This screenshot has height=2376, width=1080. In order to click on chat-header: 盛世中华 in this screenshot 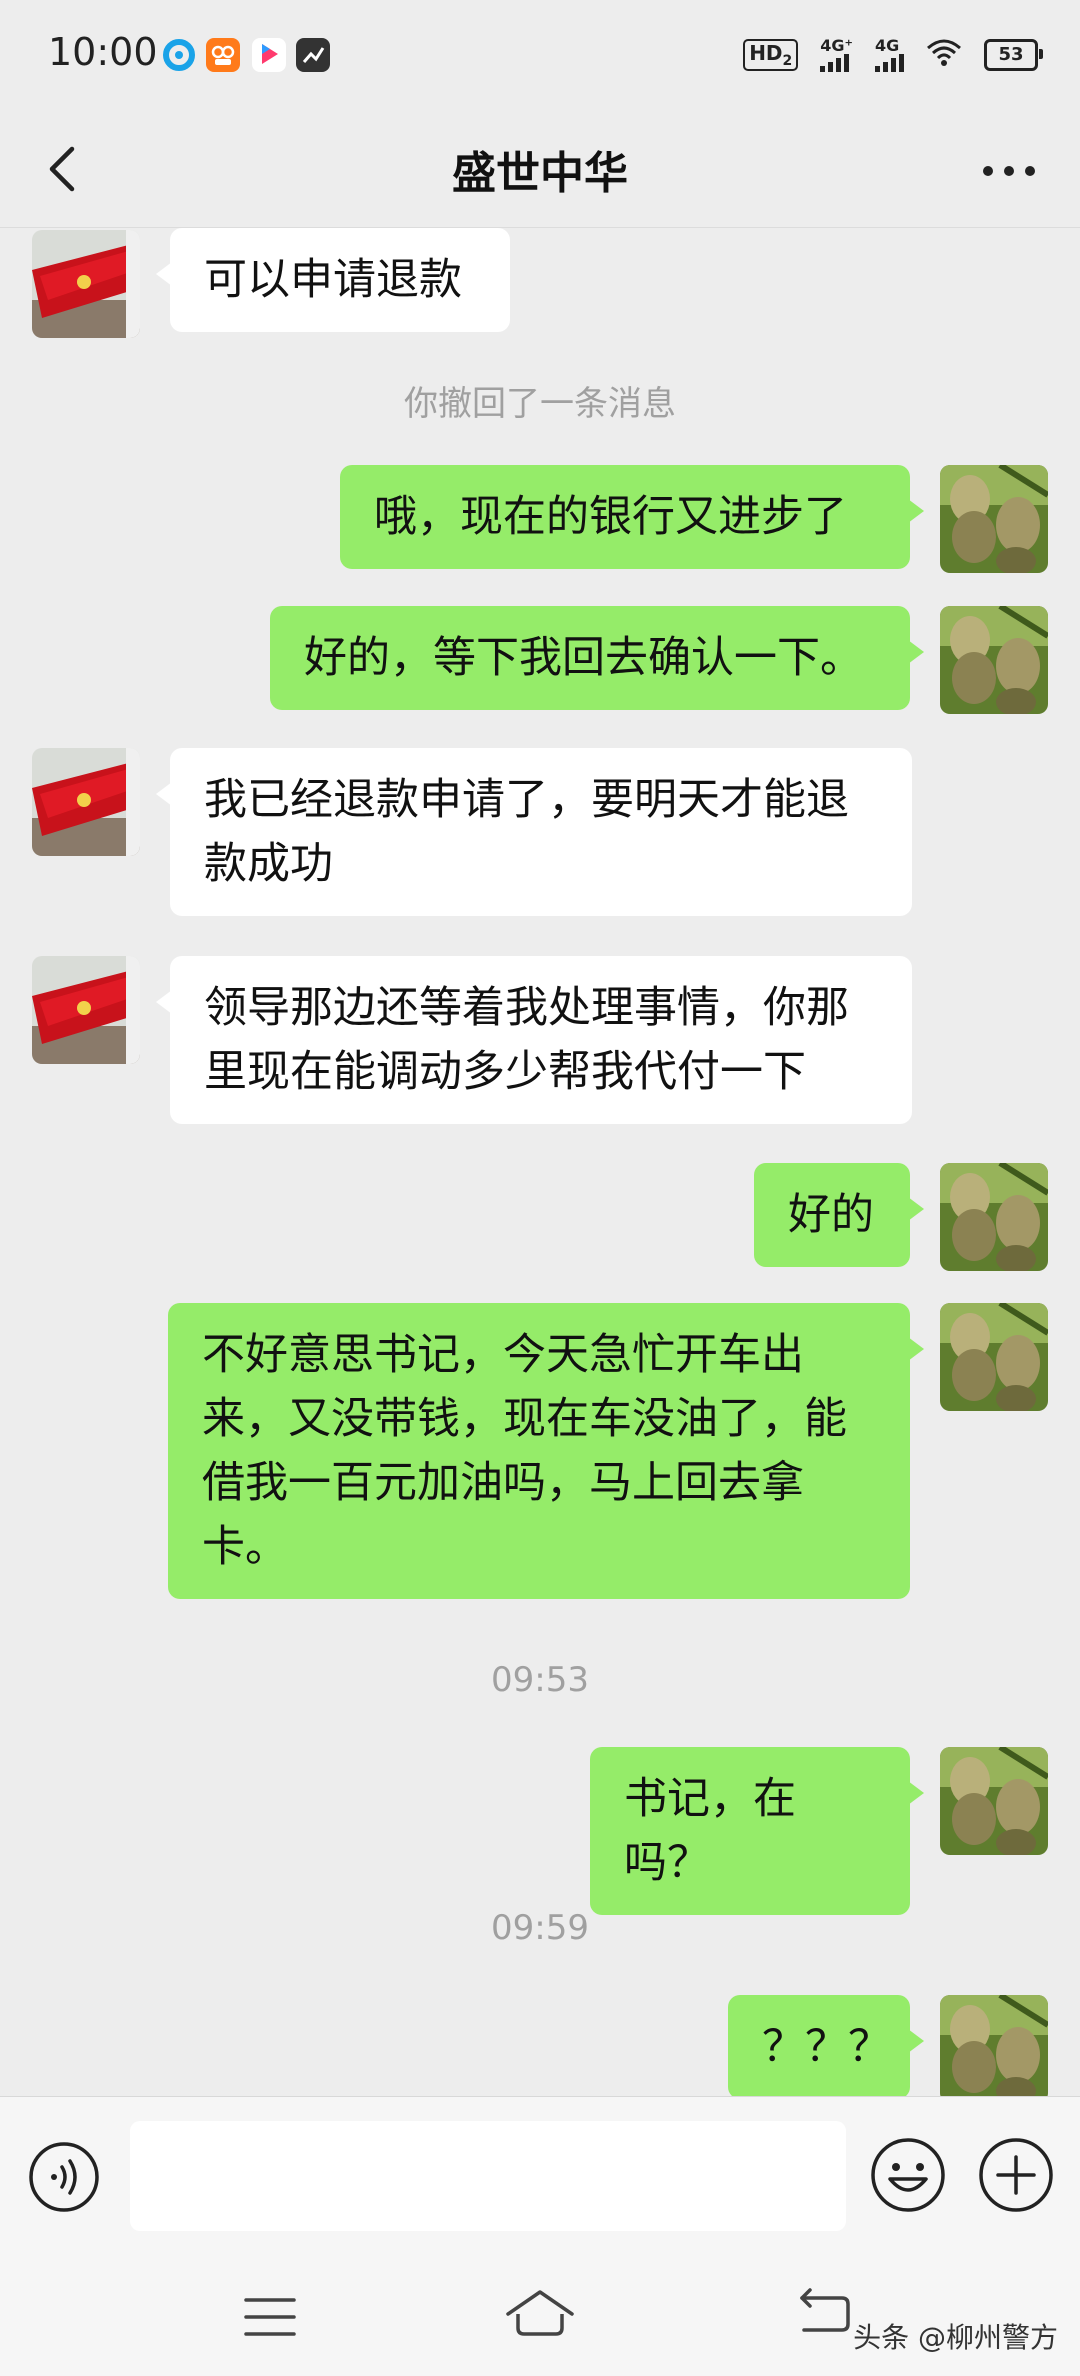, I will do `click(540, 171)`.